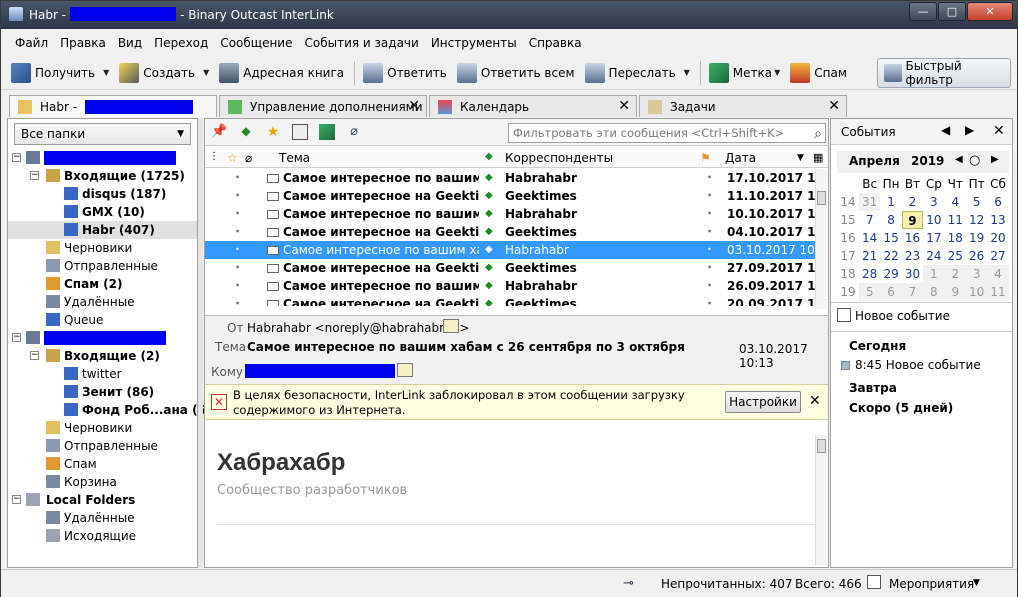 The image size is (1018, 597). I want to click on tab-calendar: Календарь ✕, so click(533, 106).